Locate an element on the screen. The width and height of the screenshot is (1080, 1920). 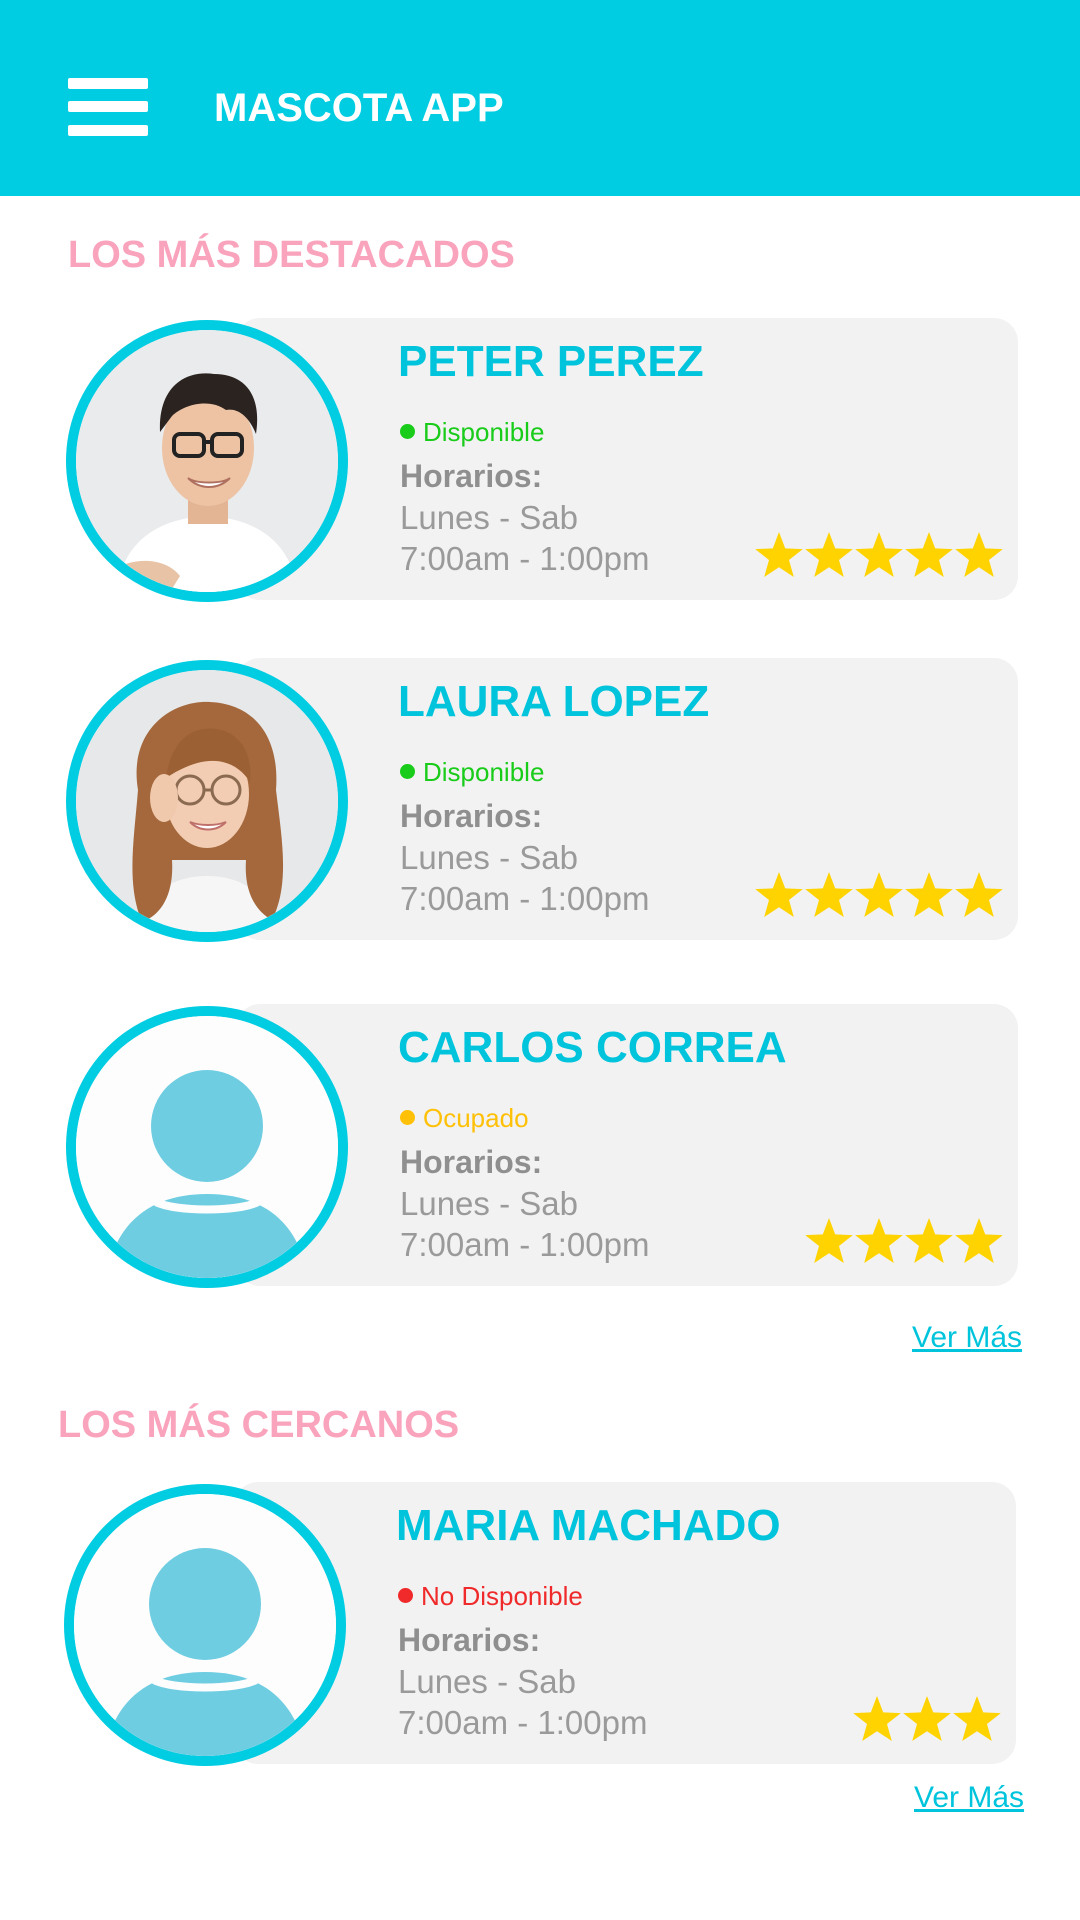
status-indicator: No Disponible is located at coordinates (490, 1596).